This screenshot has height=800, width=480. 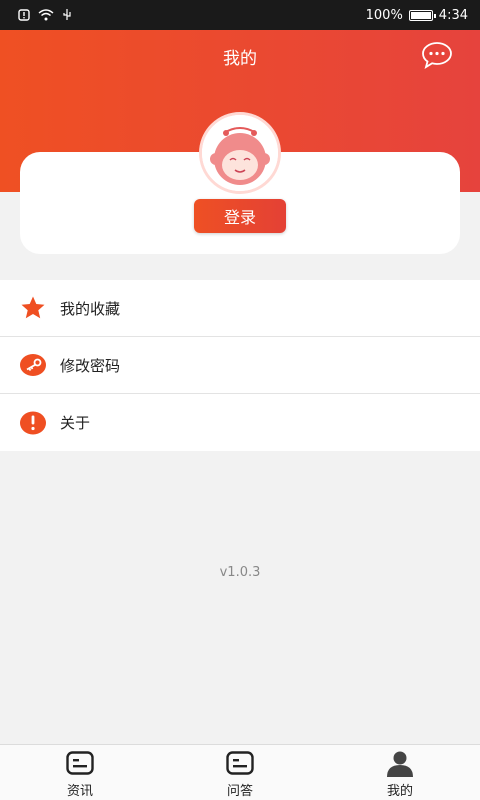 What do you see at coordinates (240, 572) in the screenshot?
I see `app-version: v1.0.3` at bounding box center [240, 572].